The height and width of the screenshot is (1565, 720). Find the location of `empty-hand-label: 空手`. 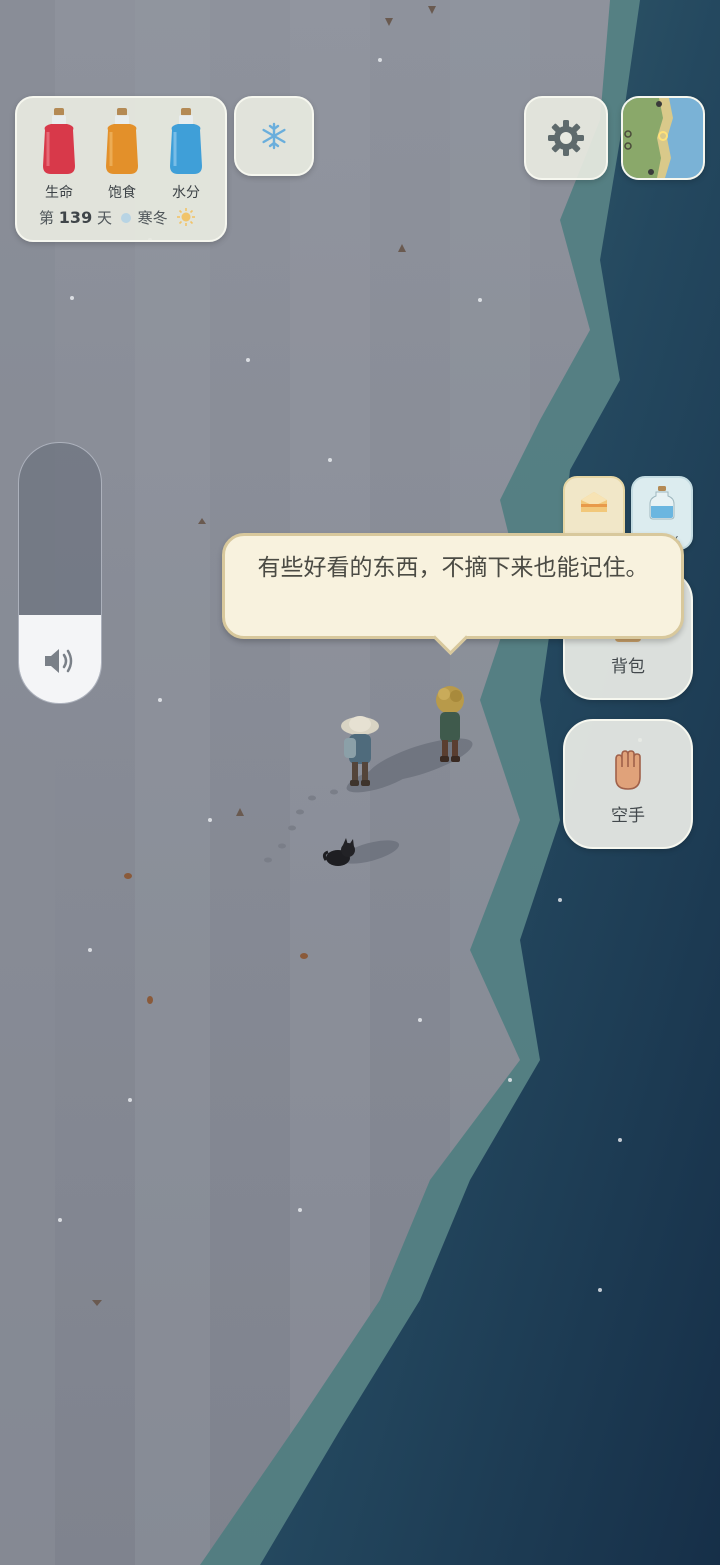

empty-hand-label: 空手 is located at coordinates (628, 816).